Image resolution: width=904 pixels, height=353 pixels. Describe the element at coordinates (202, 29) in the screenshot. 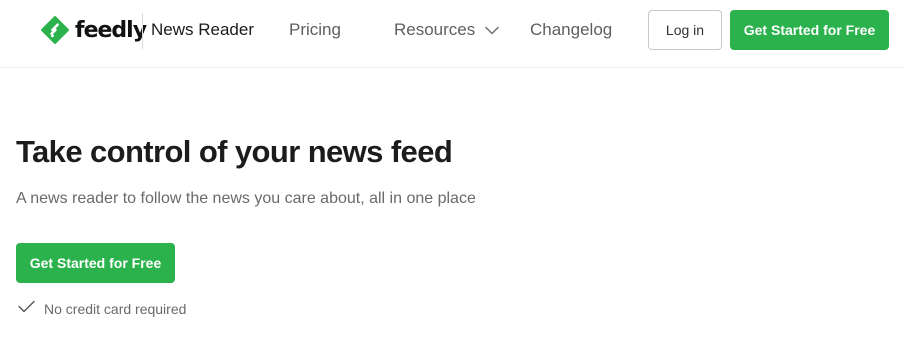

I see `product-name: News Reader` at that location.